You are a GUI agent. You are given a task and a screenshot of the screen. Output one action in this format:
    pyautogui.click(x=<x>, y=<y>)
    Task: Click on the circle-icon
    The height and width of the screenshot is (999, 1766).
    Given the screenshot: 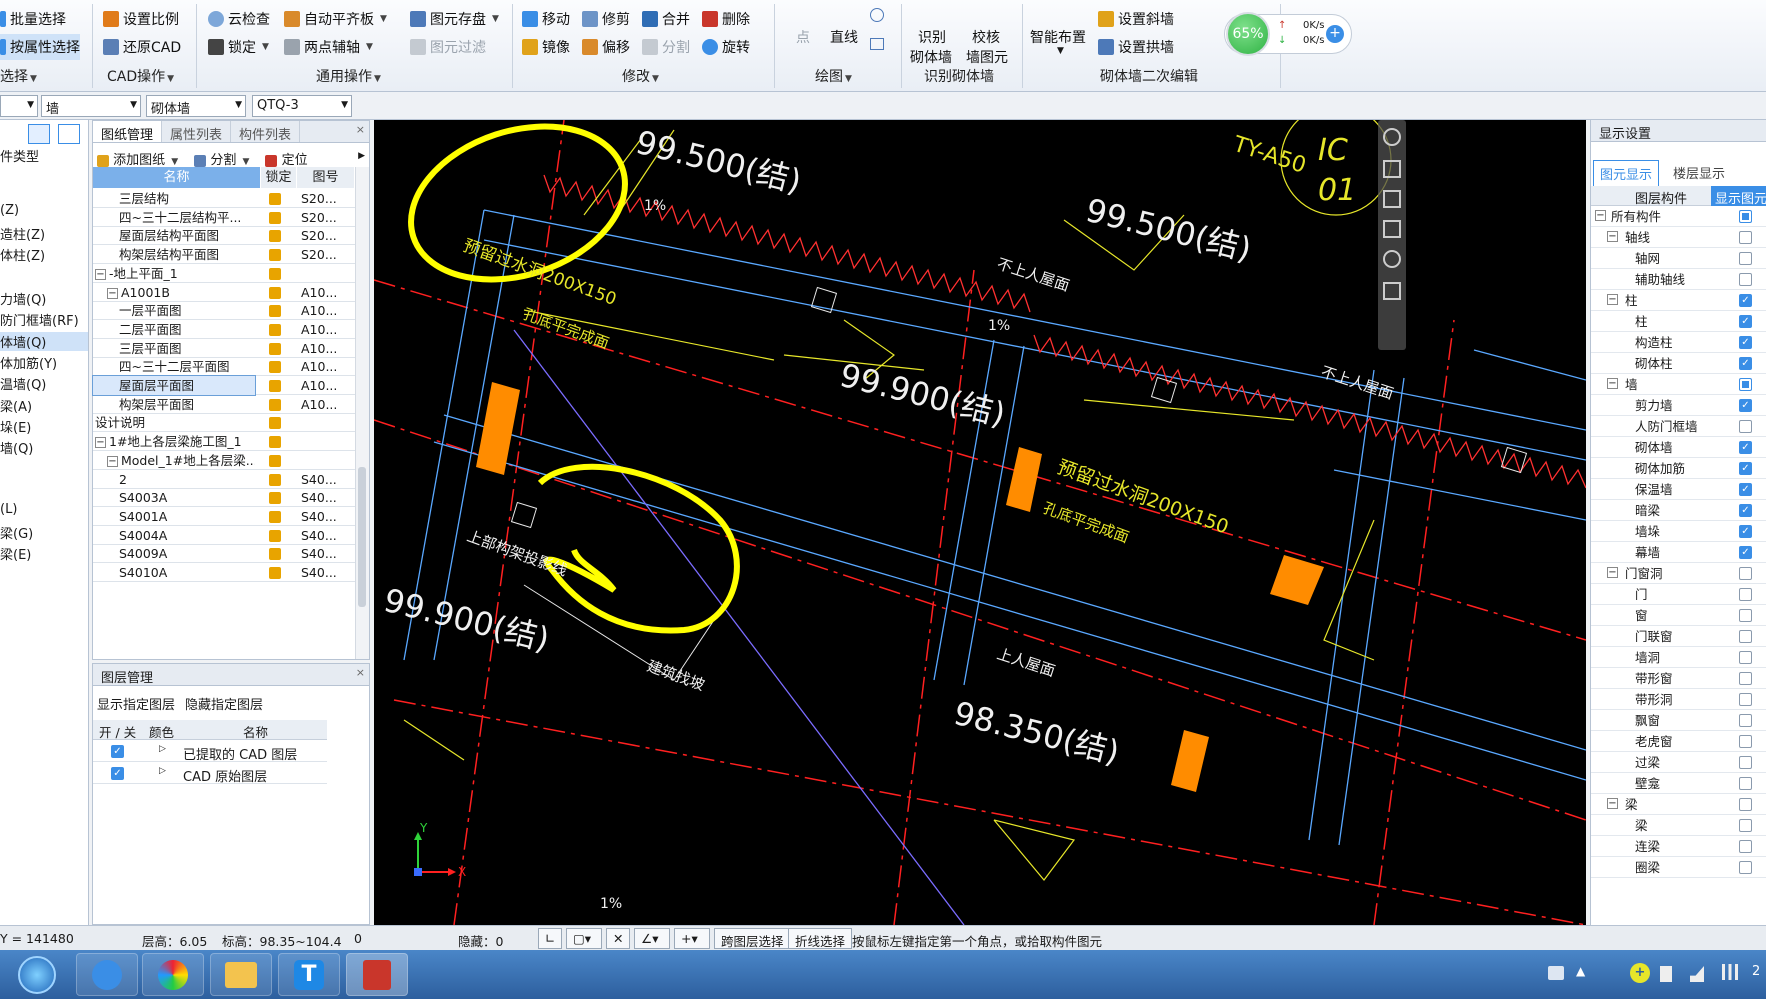 What is the action you would take?
    pyautogui.click(x=877, y=15)
    